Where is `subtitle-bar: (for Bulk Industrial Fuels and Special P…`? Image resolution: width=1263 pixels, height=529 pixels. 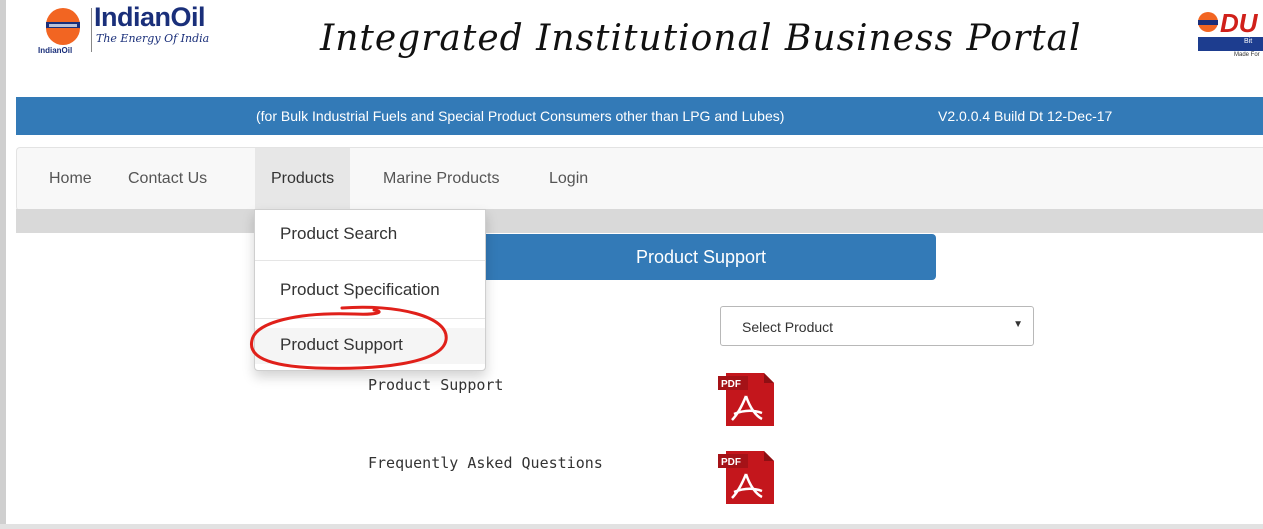 subtitle-bar: (for Bulk Industrial Fuels and Special P… is located at coordinates (639, 116).